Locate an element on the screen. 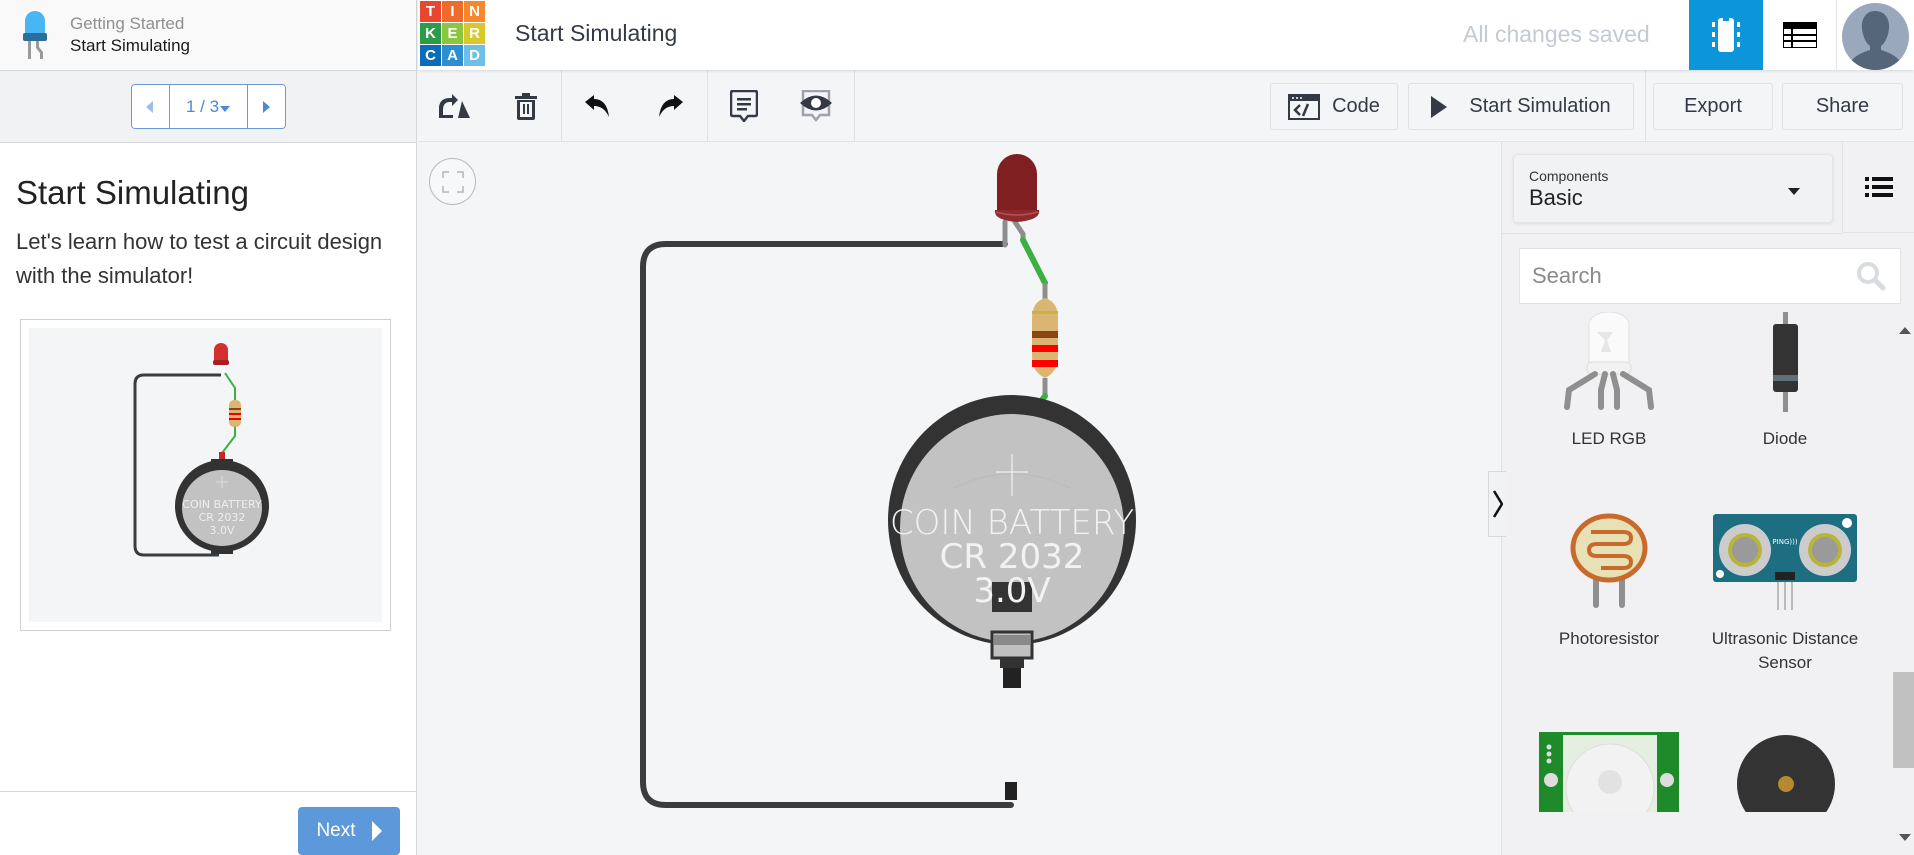  notes-icon is located at coordinates (744, 106).